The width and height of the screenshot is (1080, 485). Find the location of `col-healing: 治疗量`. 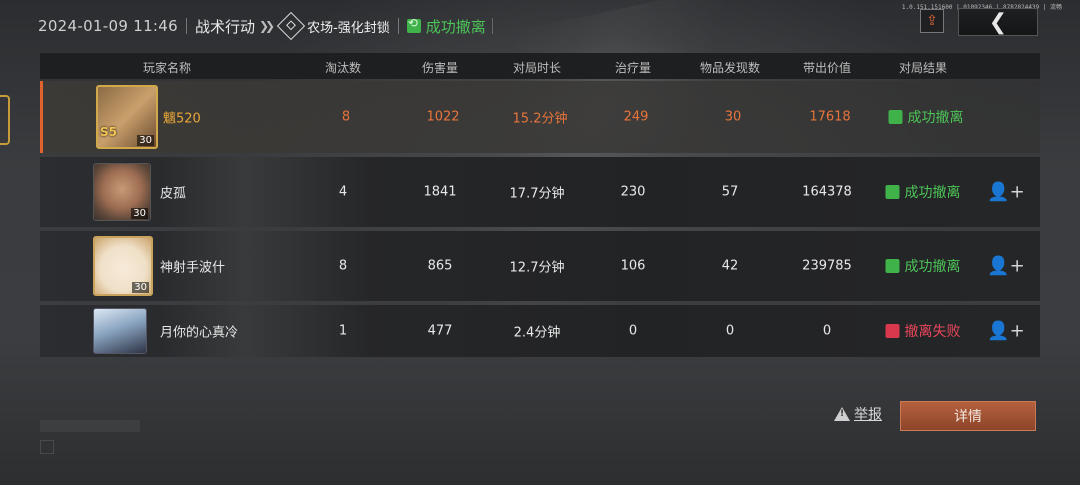

col-healing: 治疗量 is located at coordinates (633, 68).